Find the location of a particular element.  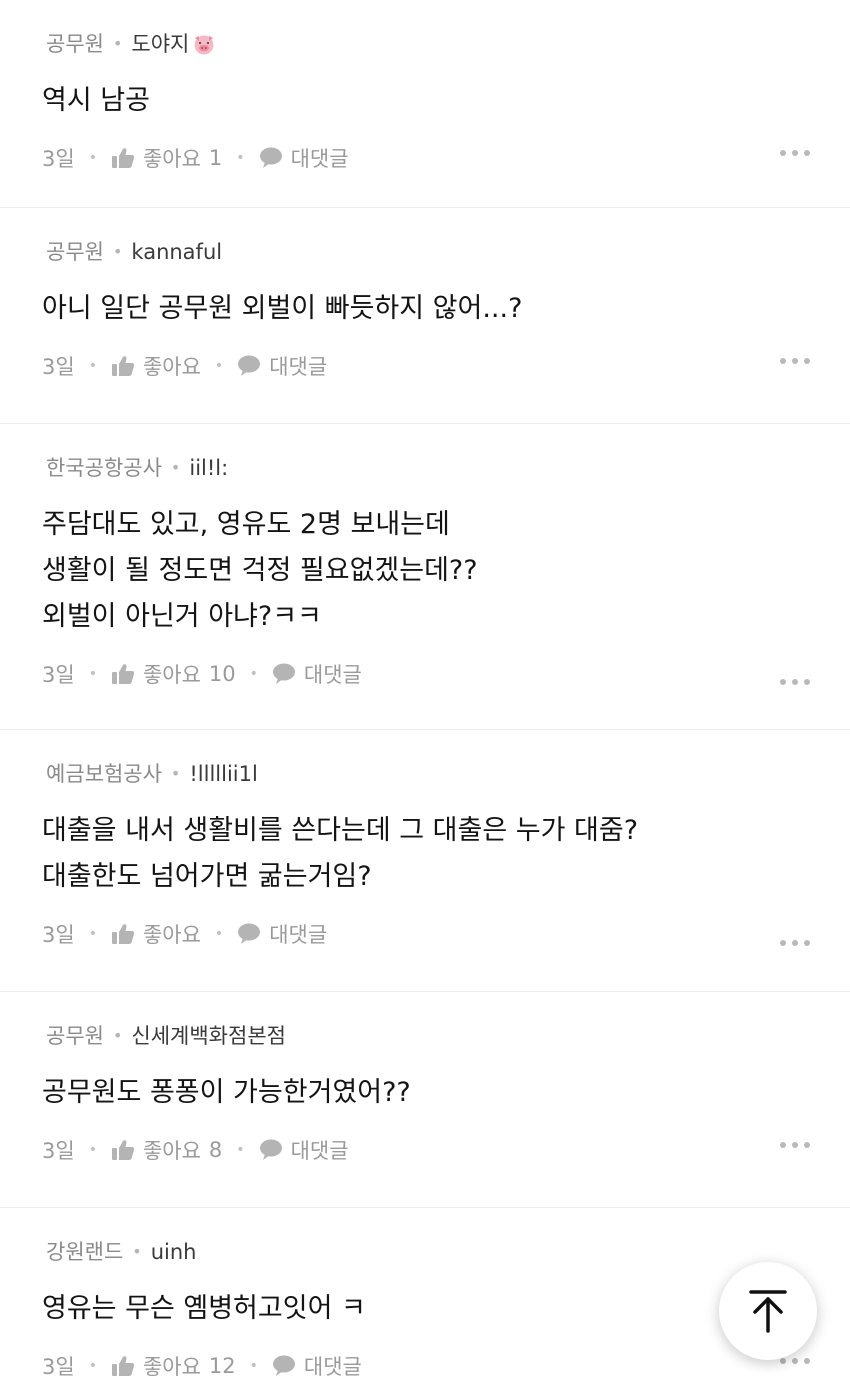

comment-actions: 3일 • 좋아요 10 • 대댓글 is located at coordinates (426, 674).